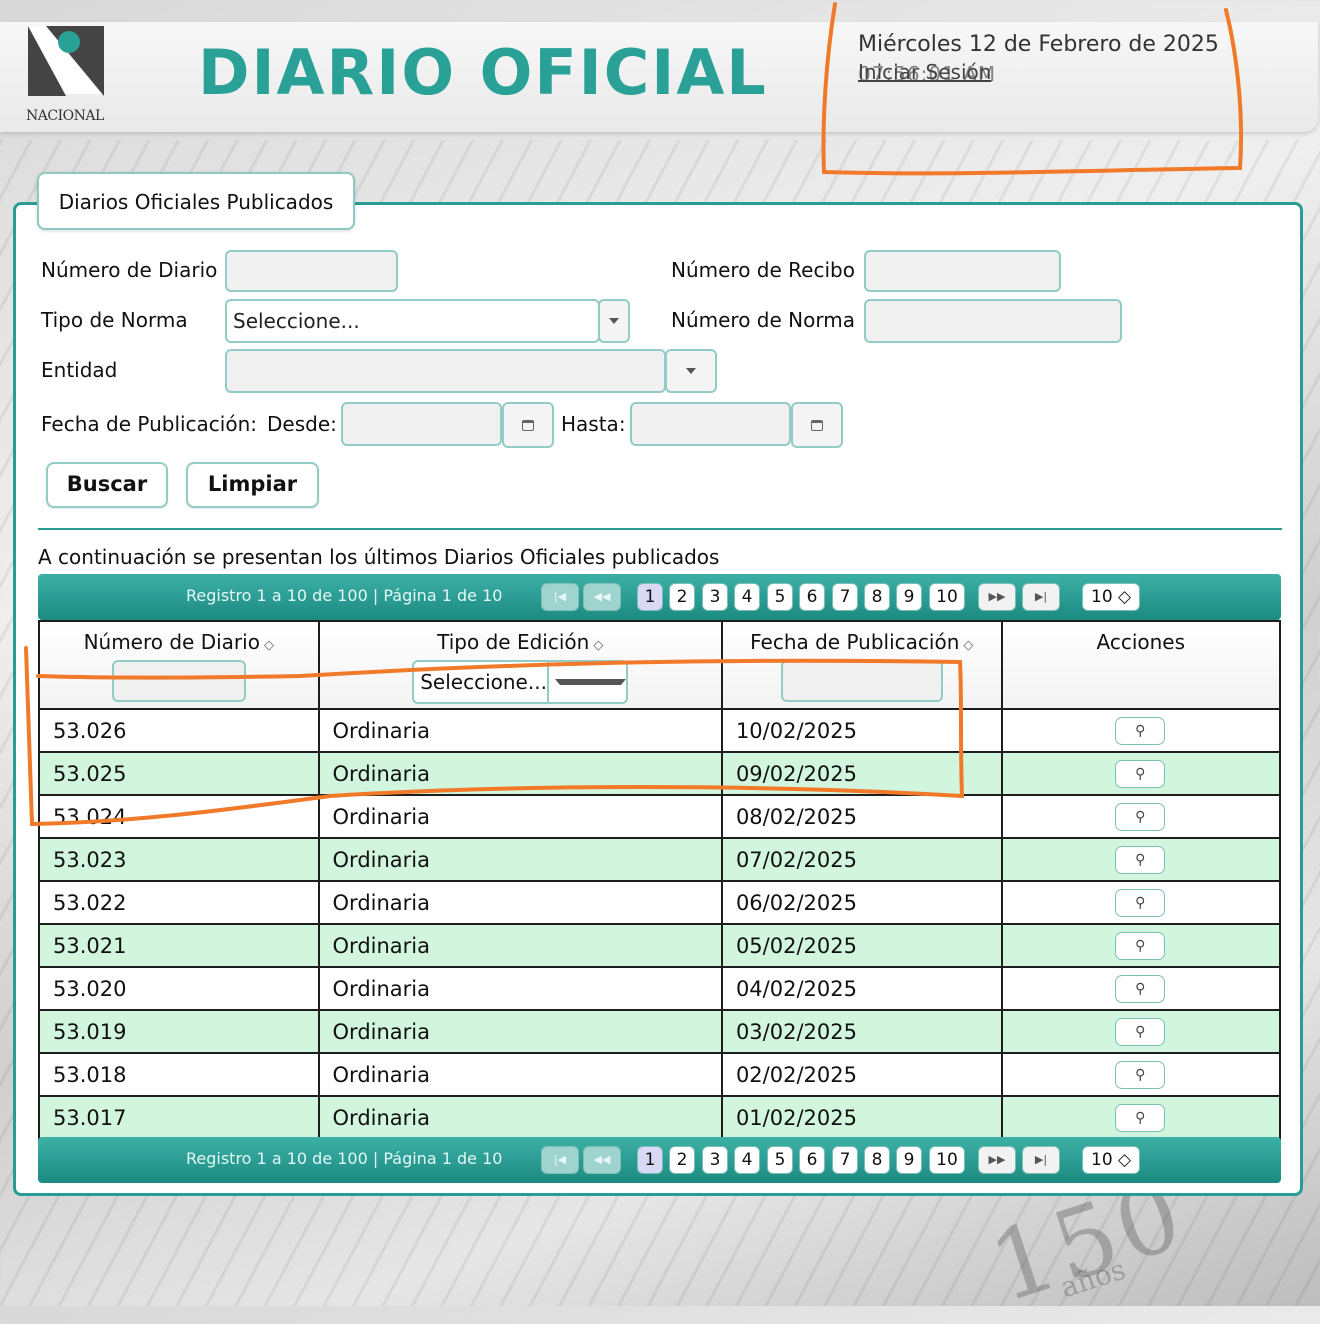 Image resolution: width=1320 pixels, height=1324 pixels. I want to click on numero-filter-input, so click(178, 681).